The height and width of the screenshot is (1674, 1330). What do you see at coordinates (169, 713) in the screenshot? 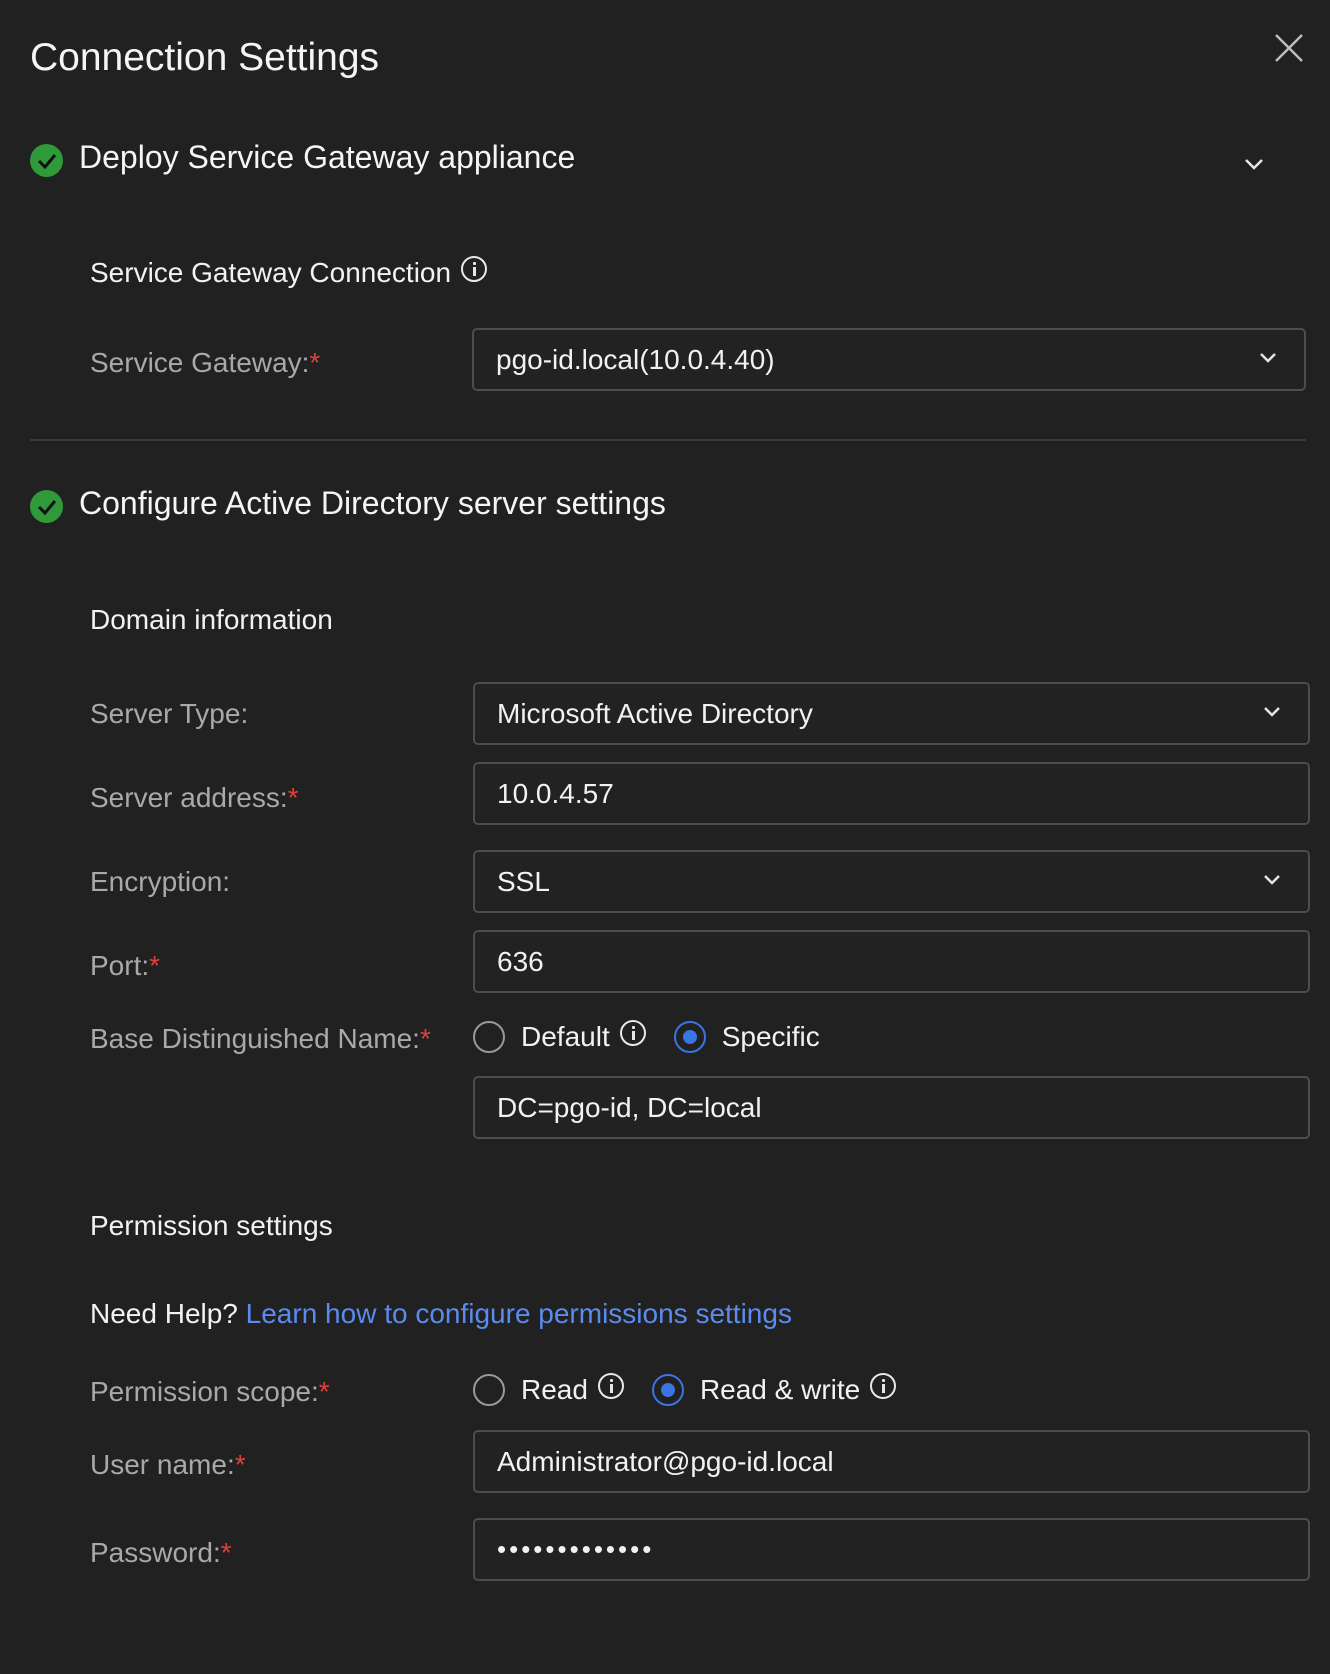
I see `server-type-label: Server Type:` at bounding box center [169, 713].